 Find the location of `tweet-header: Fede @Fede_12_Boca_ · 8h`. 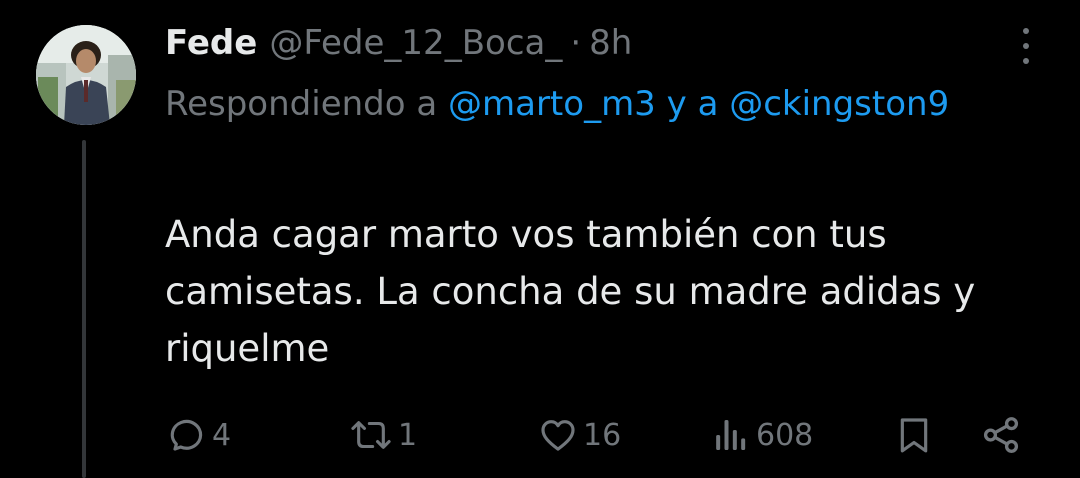

tweet-header: Fede @Fede_12_Boca_ · 8h is located at coordinates (398, 43).